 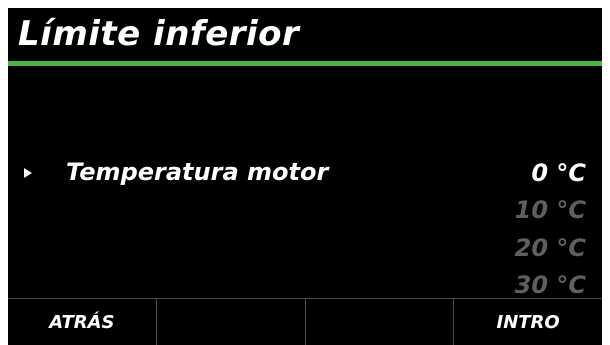 What do you see at coordinates (550, 210) in the screenshot?
I see `value-option: 10 °C` at bounding box center [550, 210].